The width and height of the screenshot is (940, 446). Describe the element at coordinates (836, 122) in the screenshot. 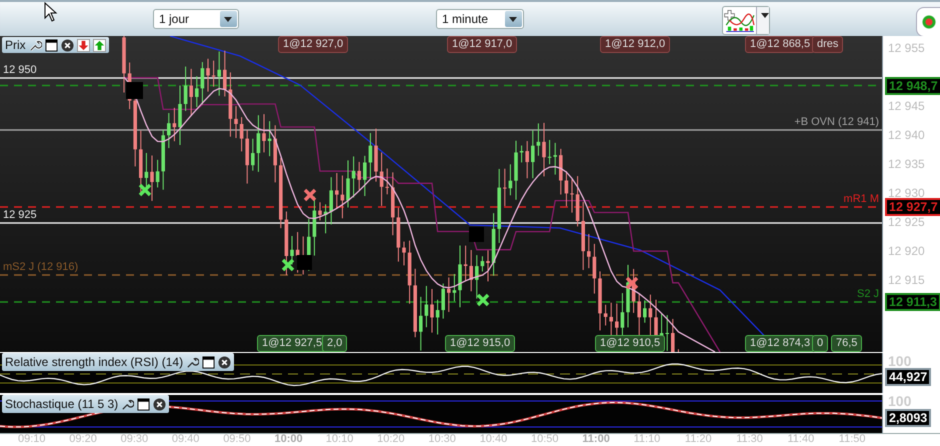

I see `level-label: +B OVN (12 941)` at that location.